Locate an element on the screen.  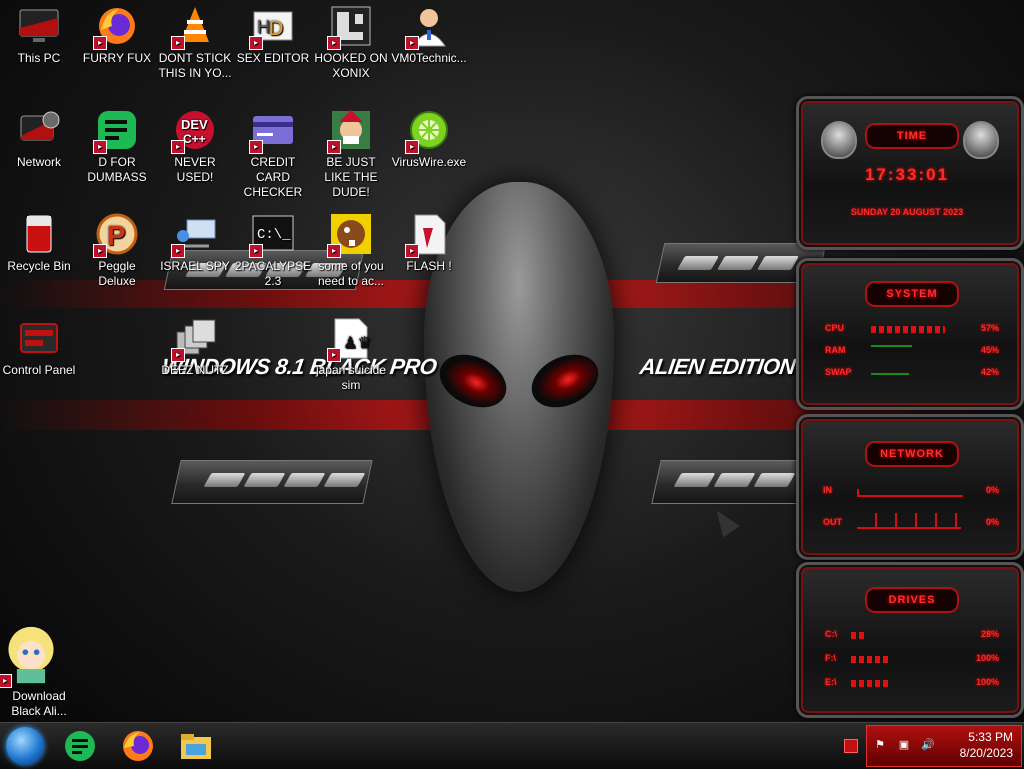
desktop-icon: H D ▸ SEX EDITOR is located at coordinates (273, 35).